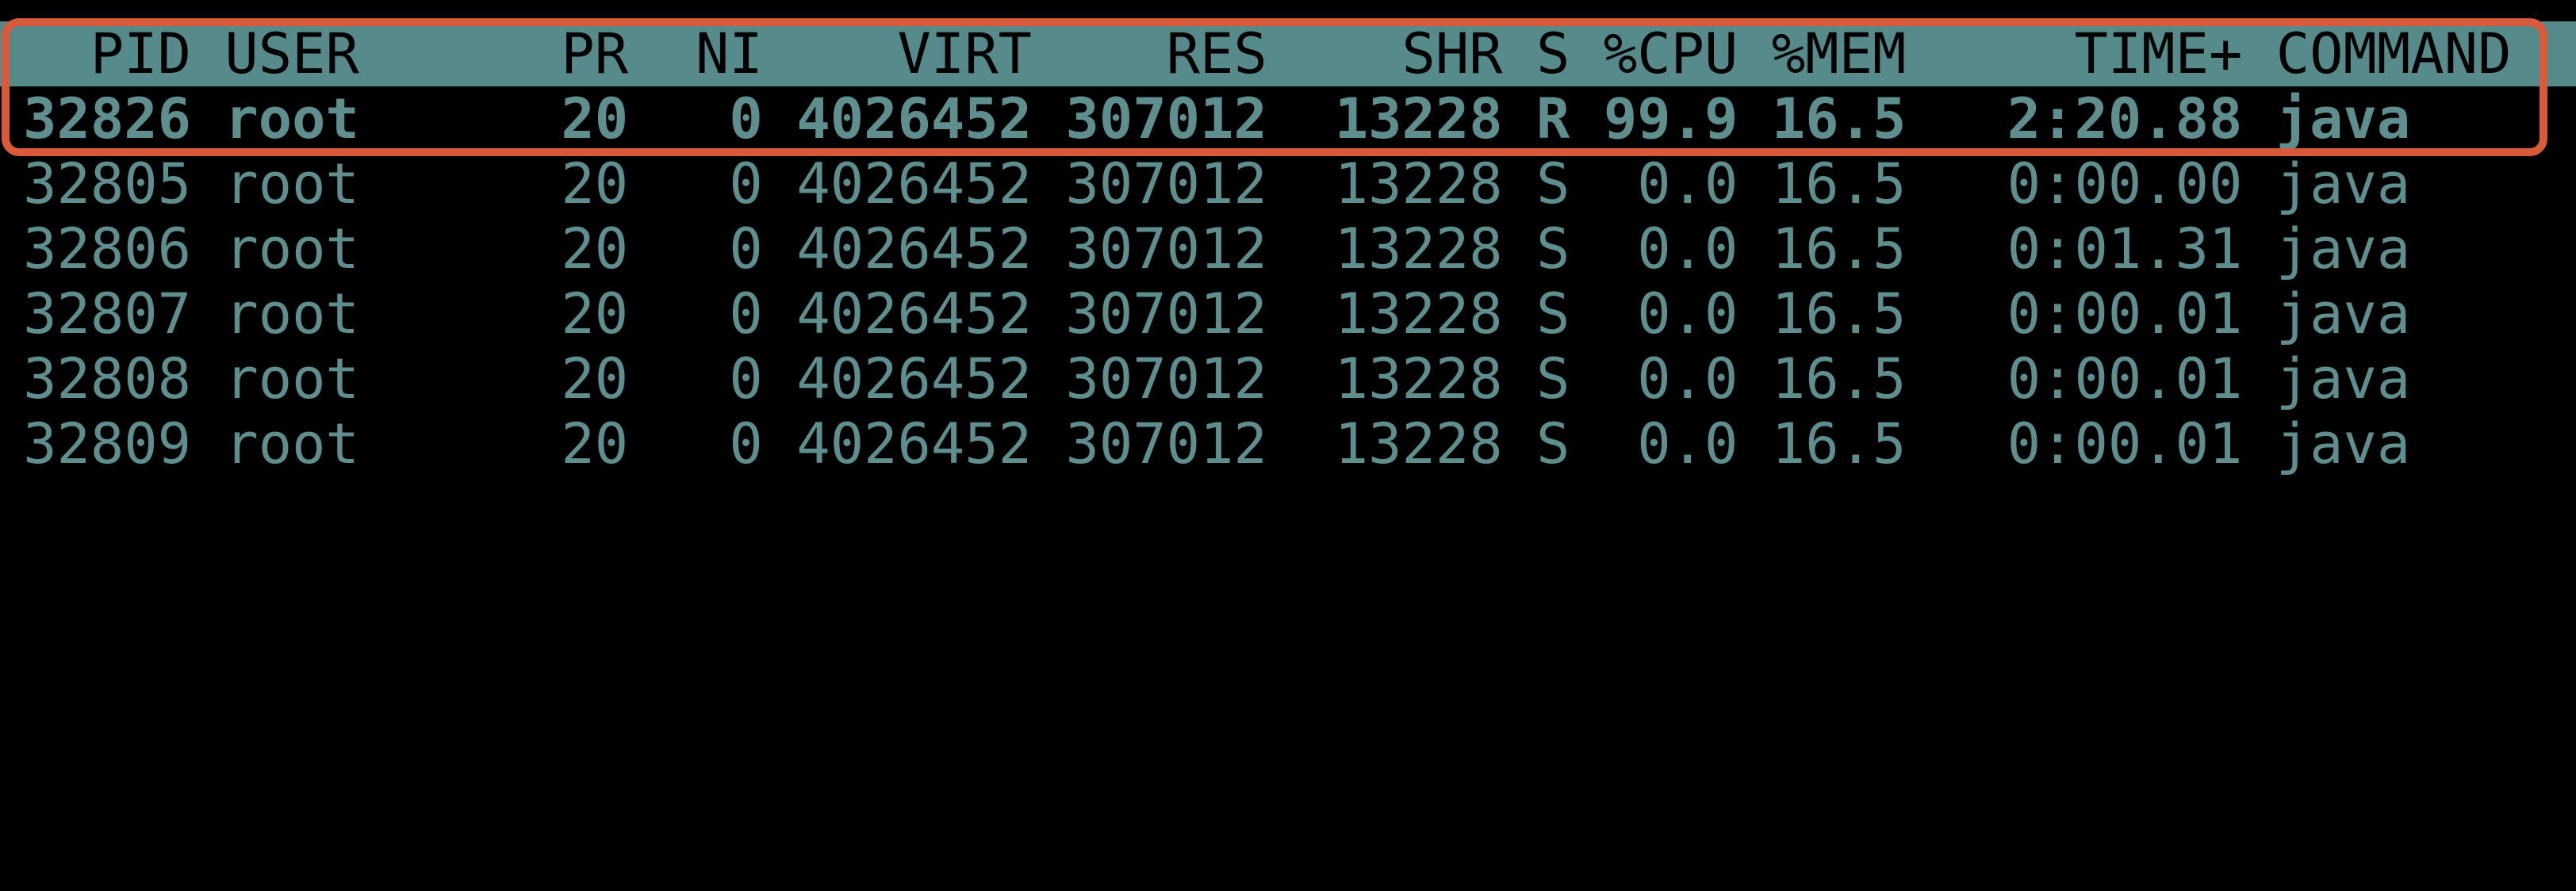 Image resolution: width=2576 pixels, height=891 pixels. I want to click on cell-pid: 32808, so click(107, 378).